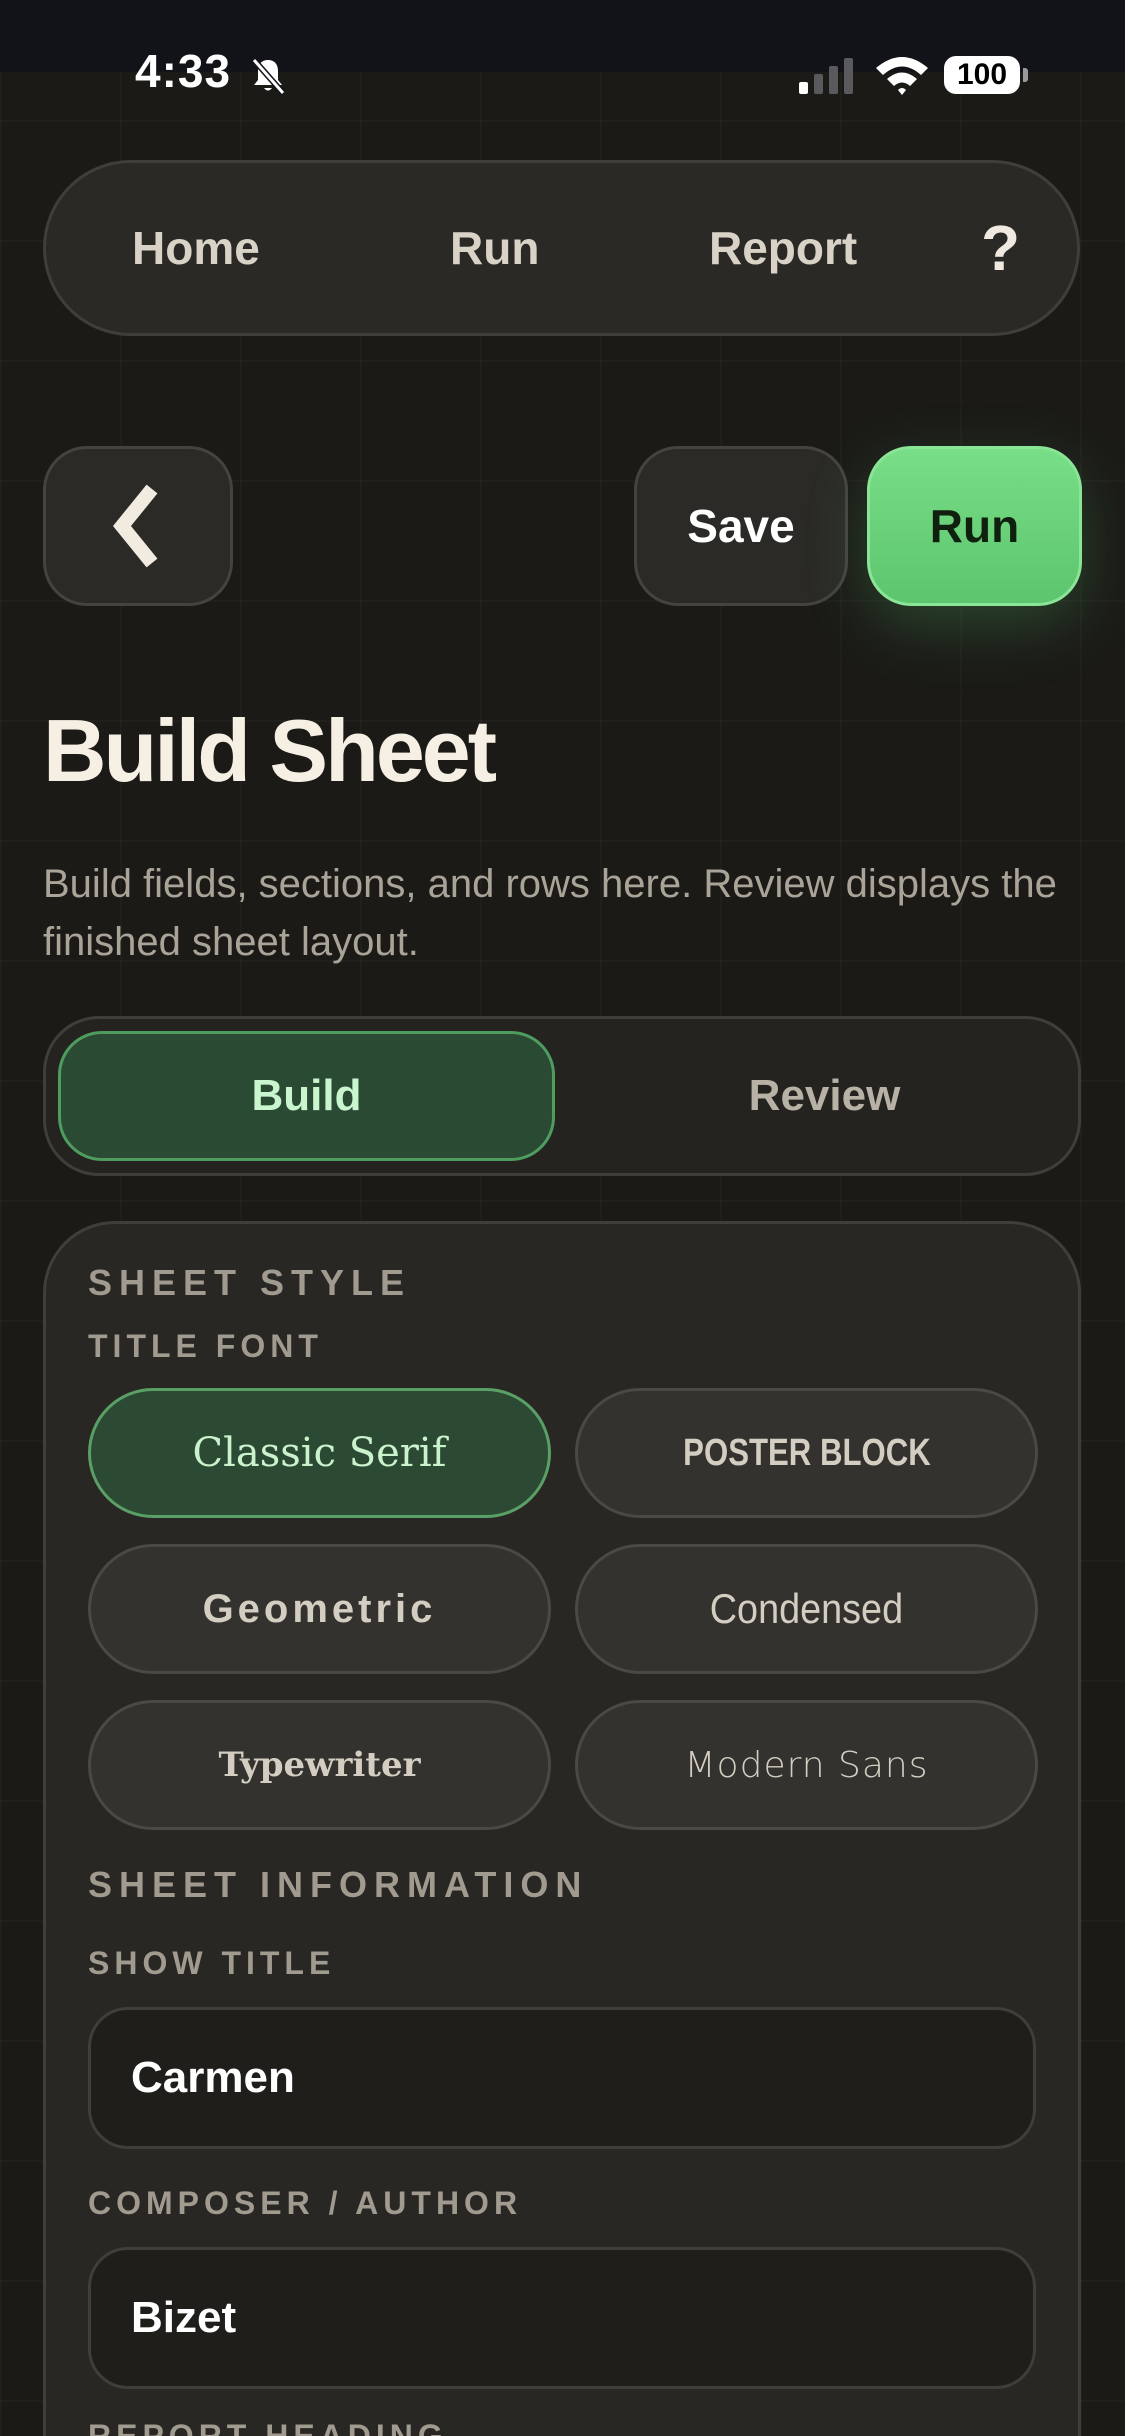 This screenshot has width=1125, height=2436. Describe the element at coordinates (196, 248) in the screenshot. I see `nav-home: Home` at that location.